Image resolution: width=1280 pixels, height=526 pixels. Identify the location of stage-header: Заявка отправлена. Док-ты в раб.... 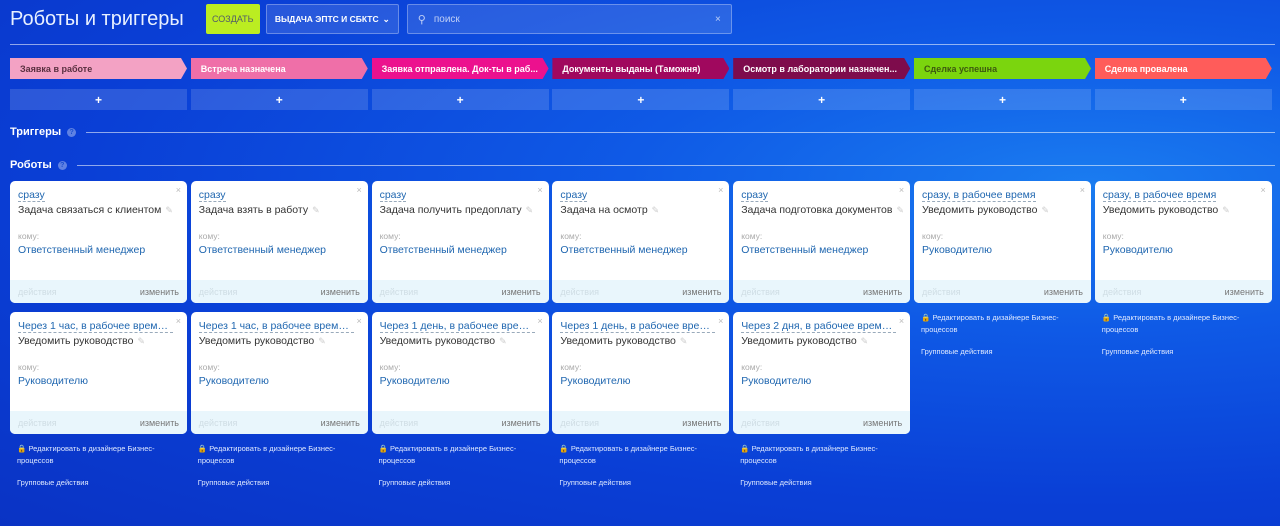
(460, 68).